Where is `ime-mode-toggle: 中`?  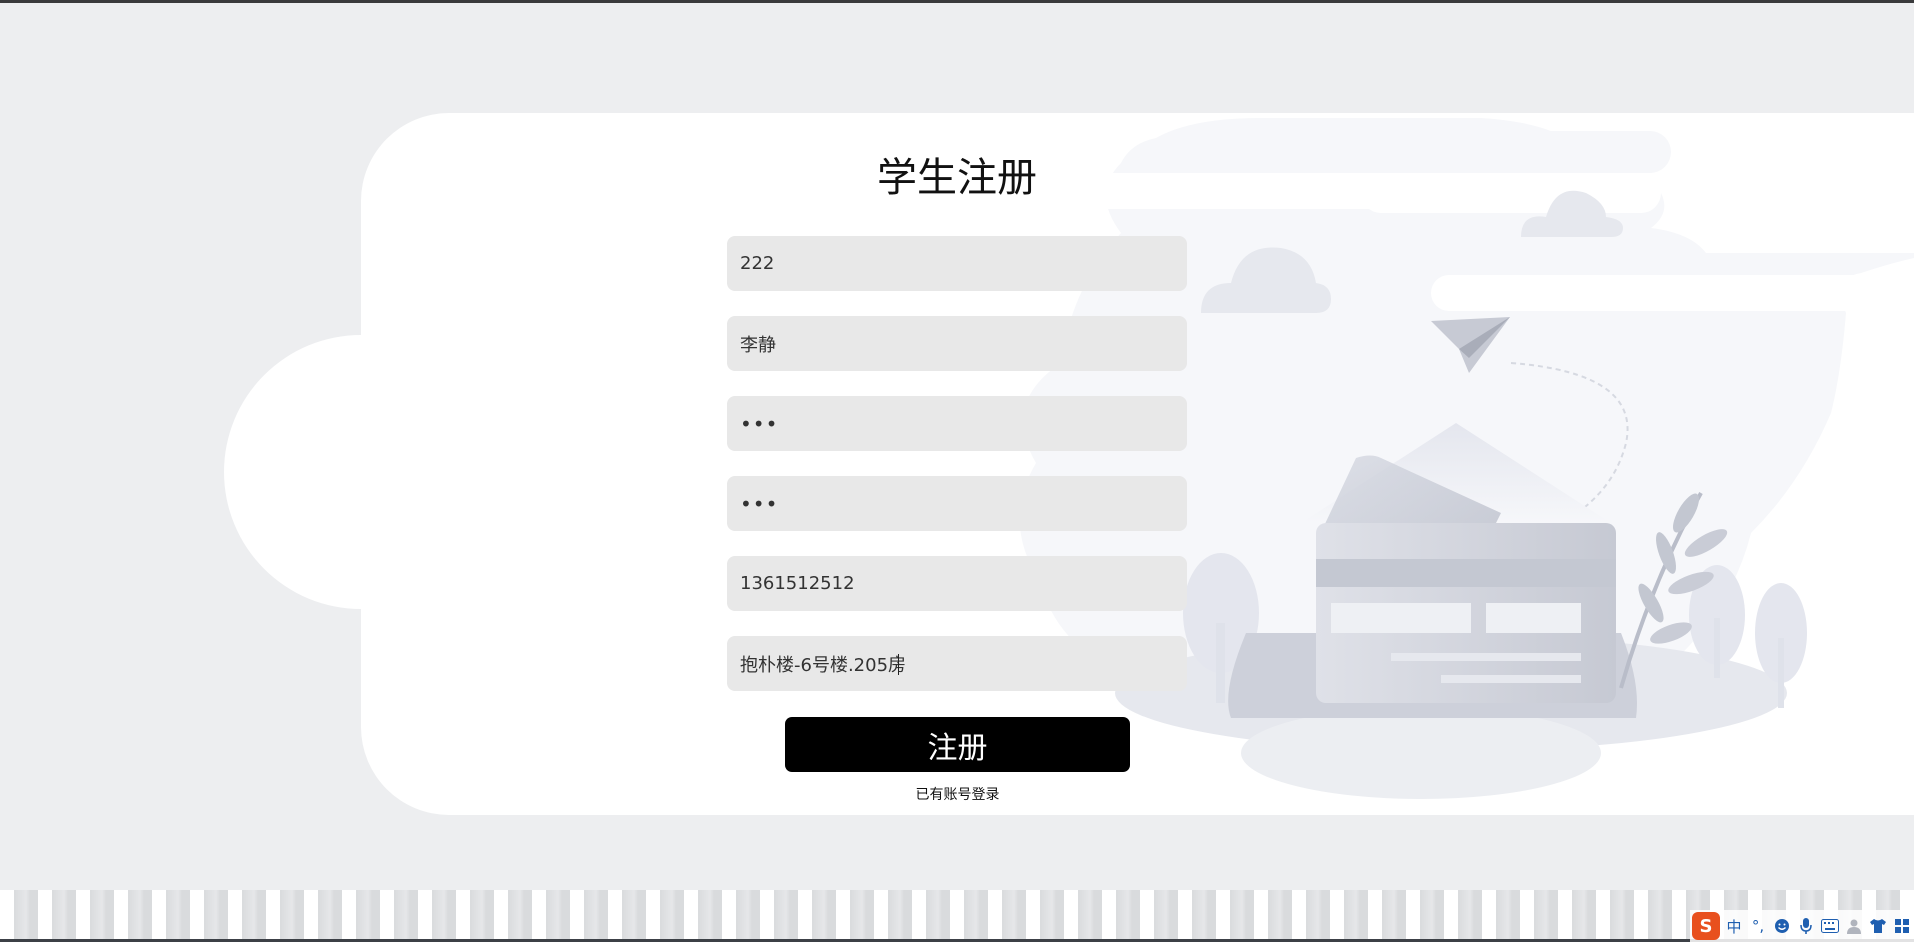 ime-mode-toggle: 中 is located at coordinates (1734, 926).